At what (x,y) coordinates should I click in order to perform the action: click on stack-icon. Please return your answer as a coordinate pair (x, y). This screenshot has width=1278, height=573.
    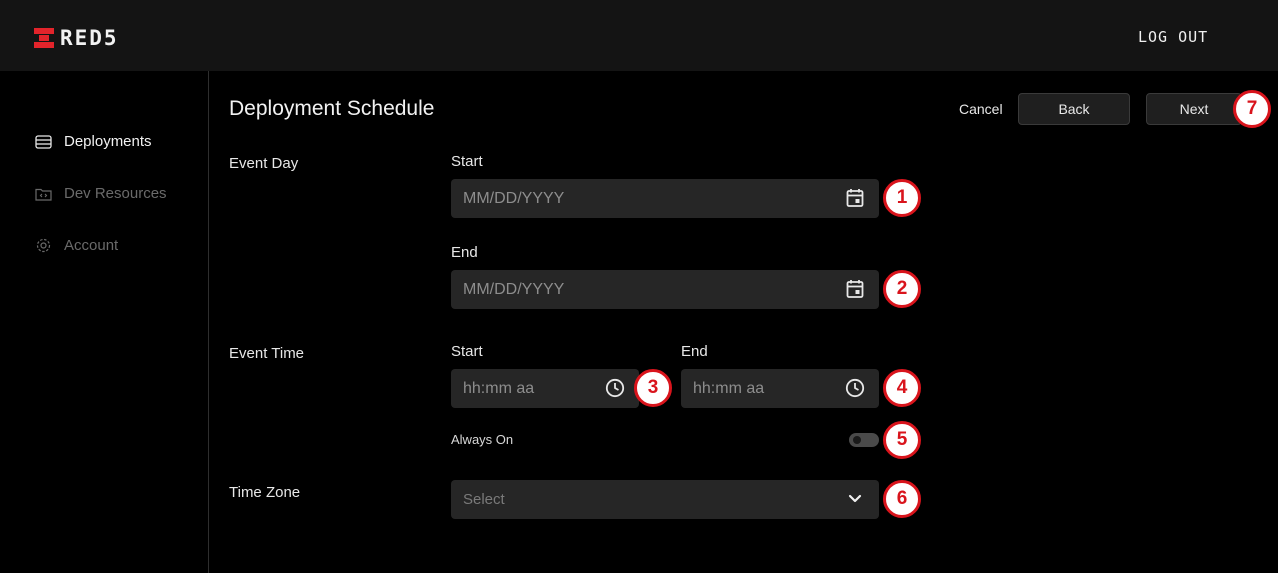
    Looking at the image, I should click on (43, 141).